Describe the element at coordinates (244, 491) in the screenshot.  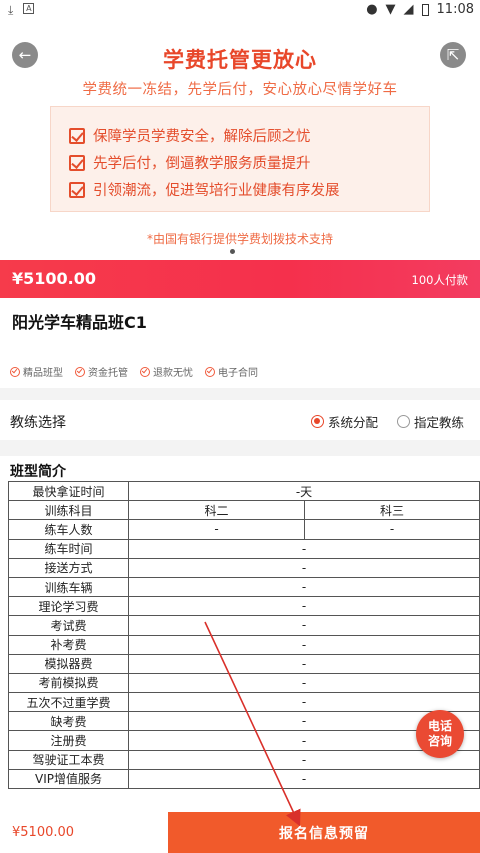
I see `table-row: 最快拿证时间 -天` at that location.